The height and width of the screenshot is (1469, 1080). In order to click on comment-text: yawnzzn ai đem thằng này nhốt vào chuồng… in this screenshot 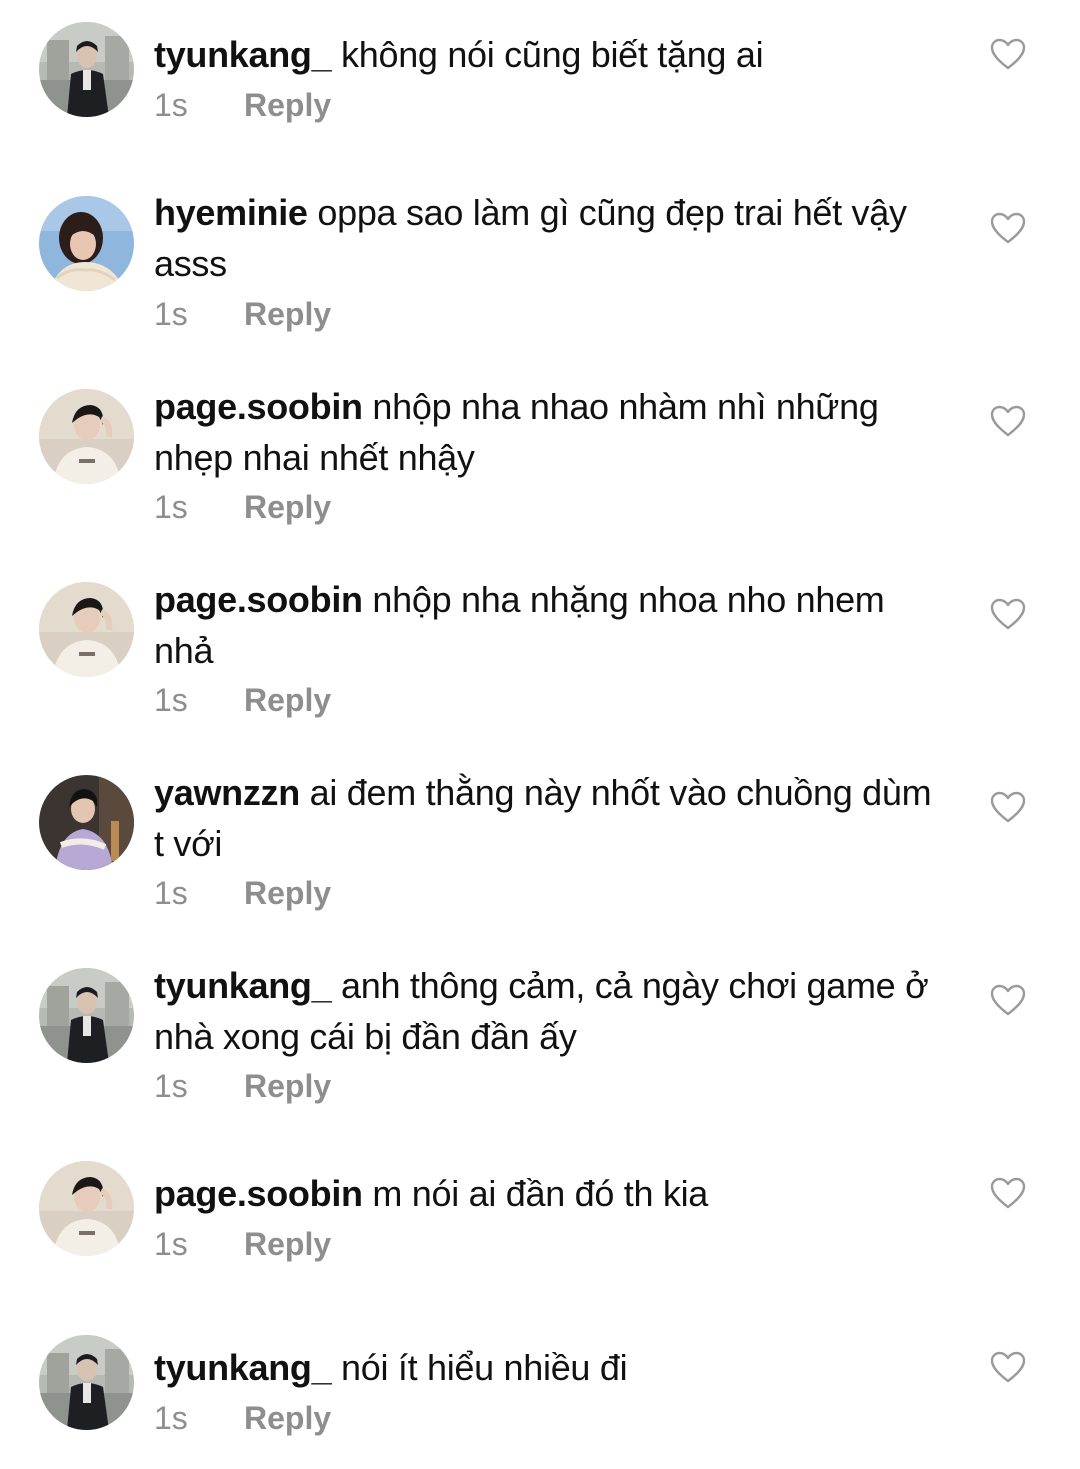, I will do `click(549, 818)`.